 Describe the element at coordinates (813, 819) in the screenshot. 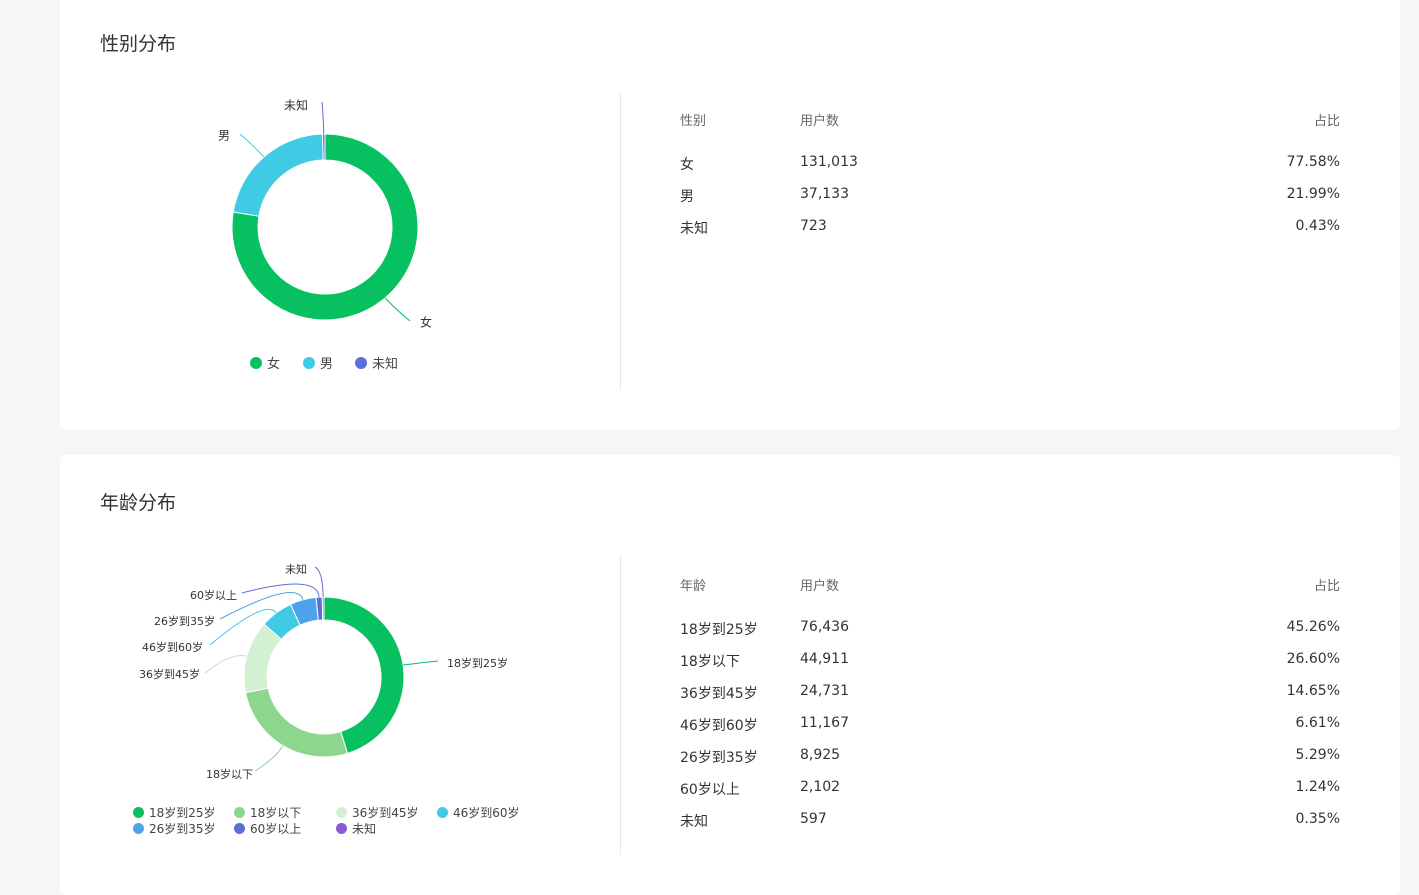

I see `row-count: 597` at that location.